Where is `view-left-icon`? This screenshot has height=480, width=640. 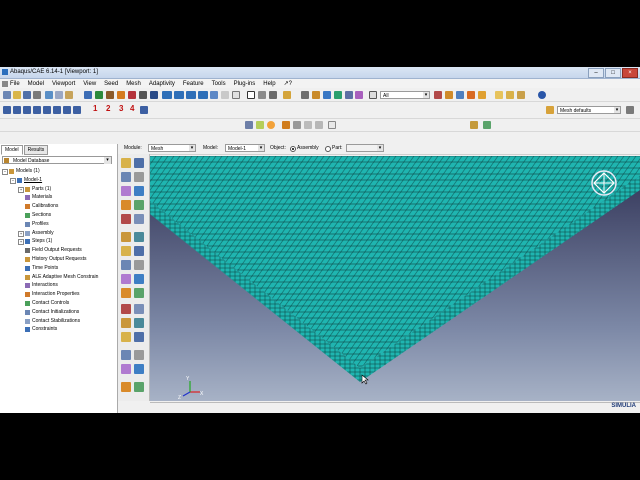
view-left-icon is located at coordinates (214, 95).